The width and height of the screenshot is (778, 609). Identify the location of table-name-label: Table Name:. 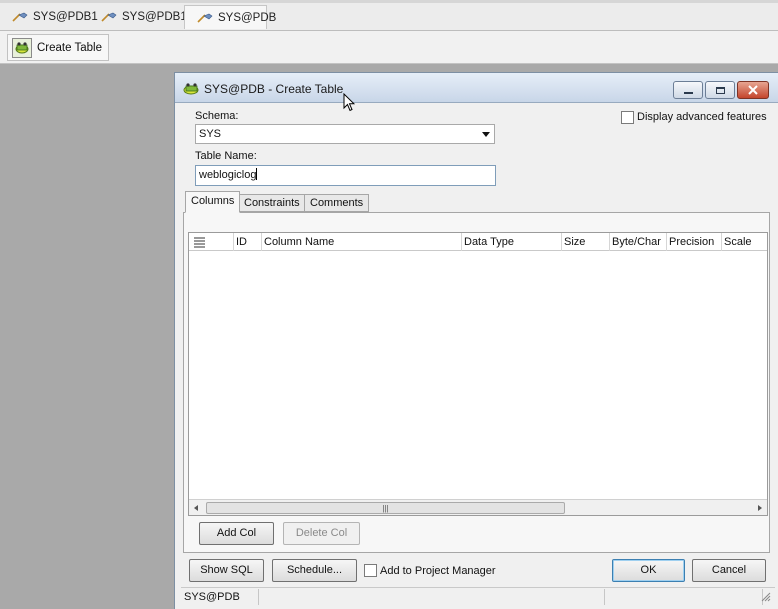
(226, 156).